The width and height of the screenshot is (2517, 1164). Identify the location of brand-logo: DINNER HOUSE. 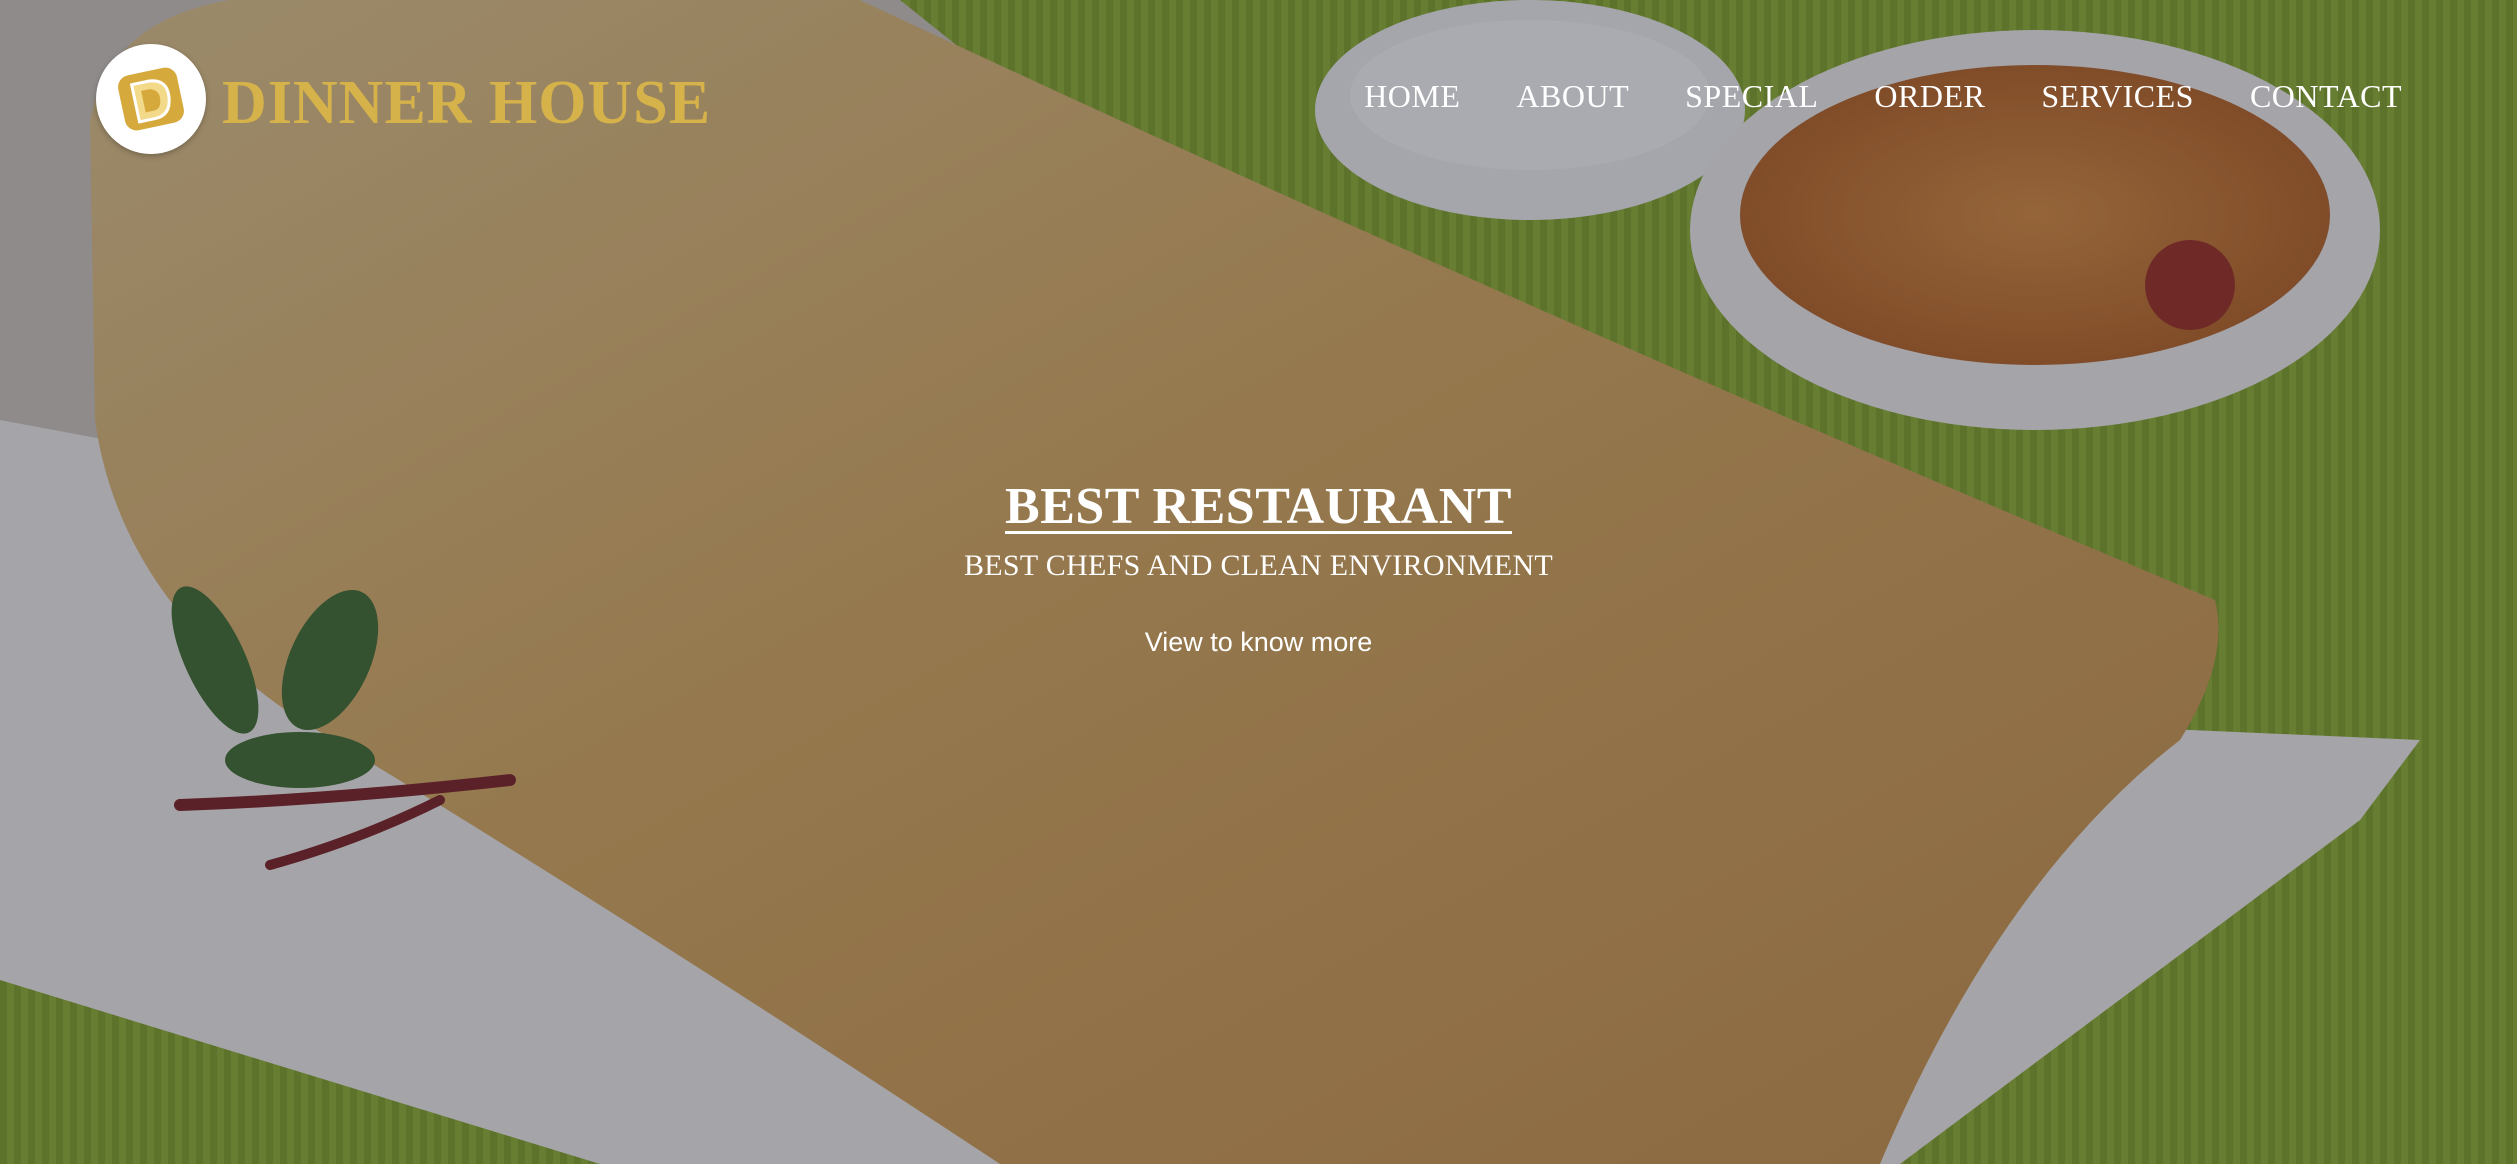
(403, 99).